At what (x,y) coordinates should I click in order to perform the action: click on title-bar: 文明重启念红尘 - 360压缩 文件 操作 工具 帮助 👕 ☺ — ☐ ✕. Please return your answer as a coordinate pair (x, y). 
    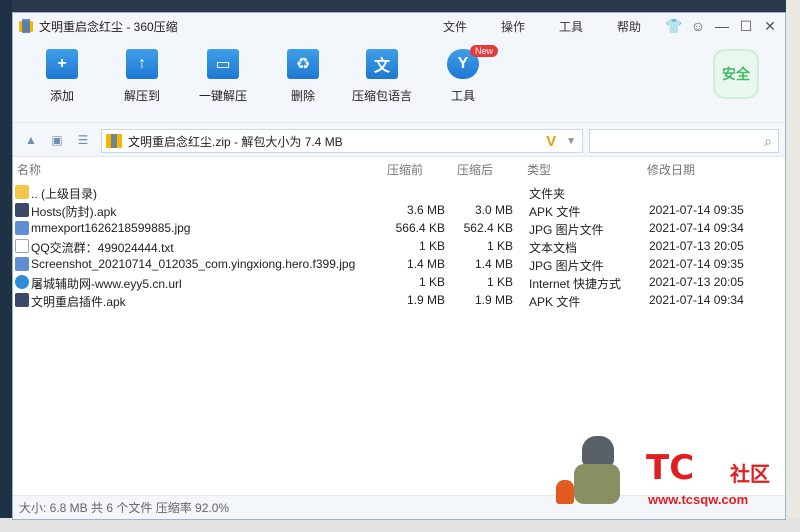
    Looking at the image, I should click on (399, 26).